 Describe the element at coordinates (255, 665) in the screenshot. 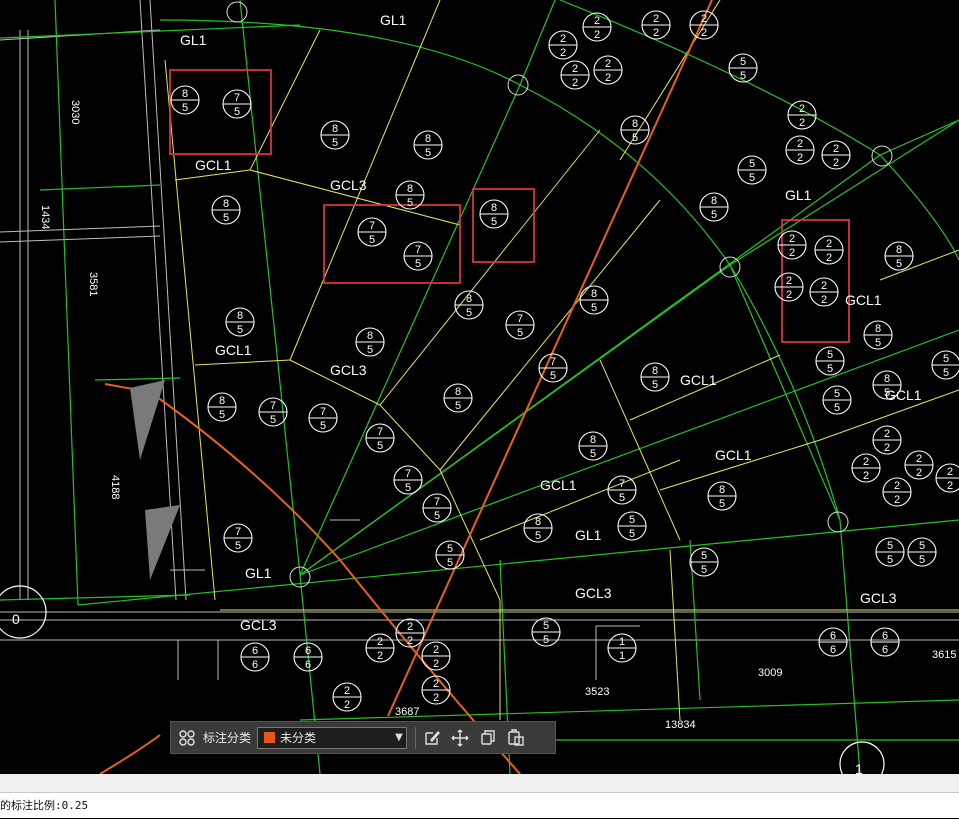

I see `fraction-denominator: 6` at that location.